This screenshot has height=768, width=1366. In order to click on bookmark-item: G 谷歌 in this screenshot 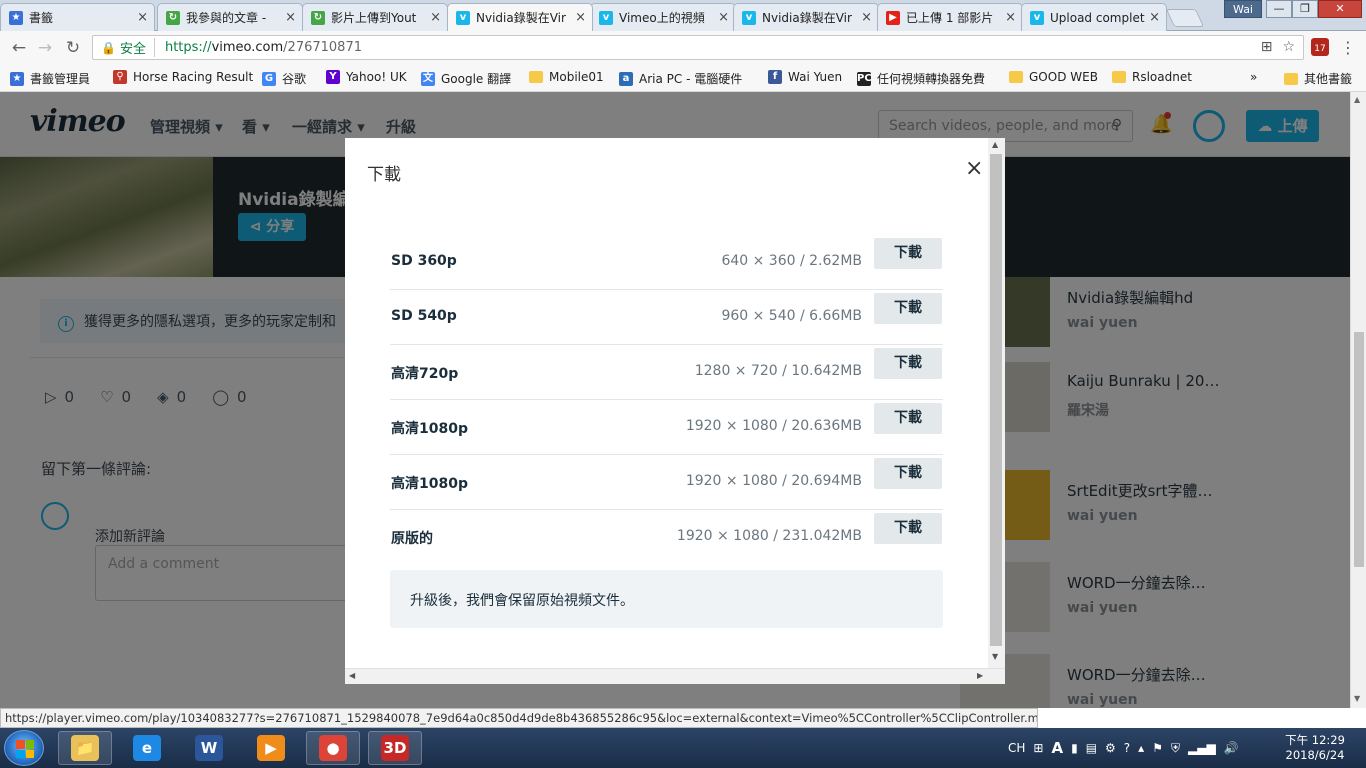, I will do `click(284, 78)`.